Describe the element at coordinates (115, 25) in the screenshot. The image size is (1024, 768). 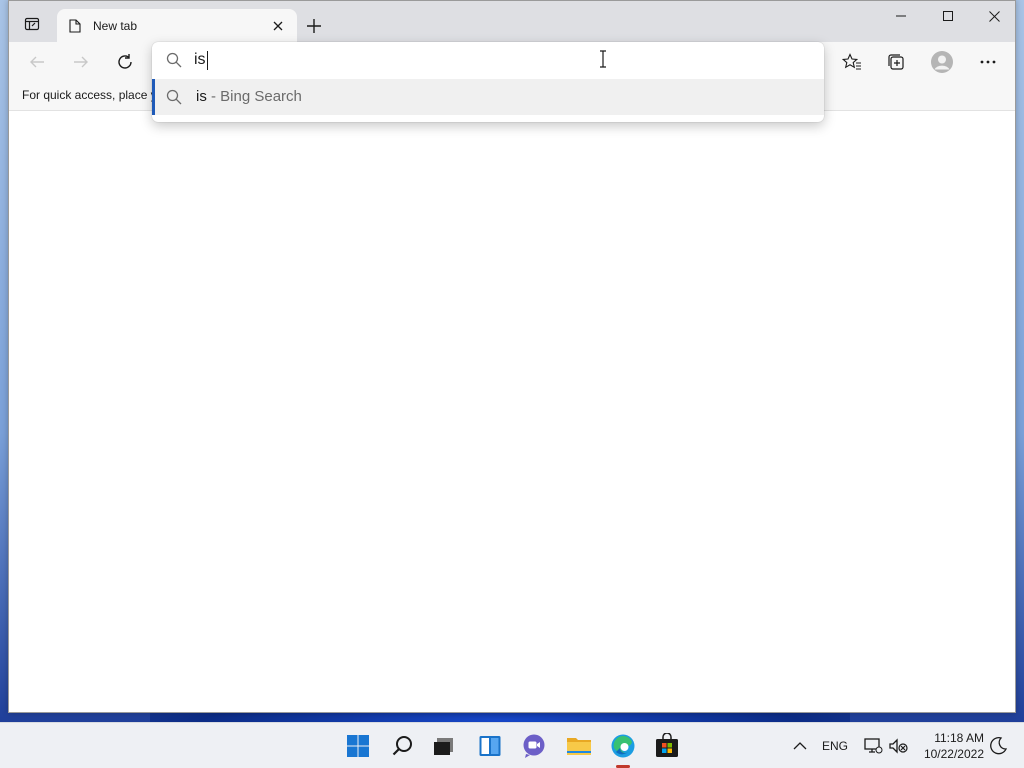
I see `tab-title: New tab` at that location.